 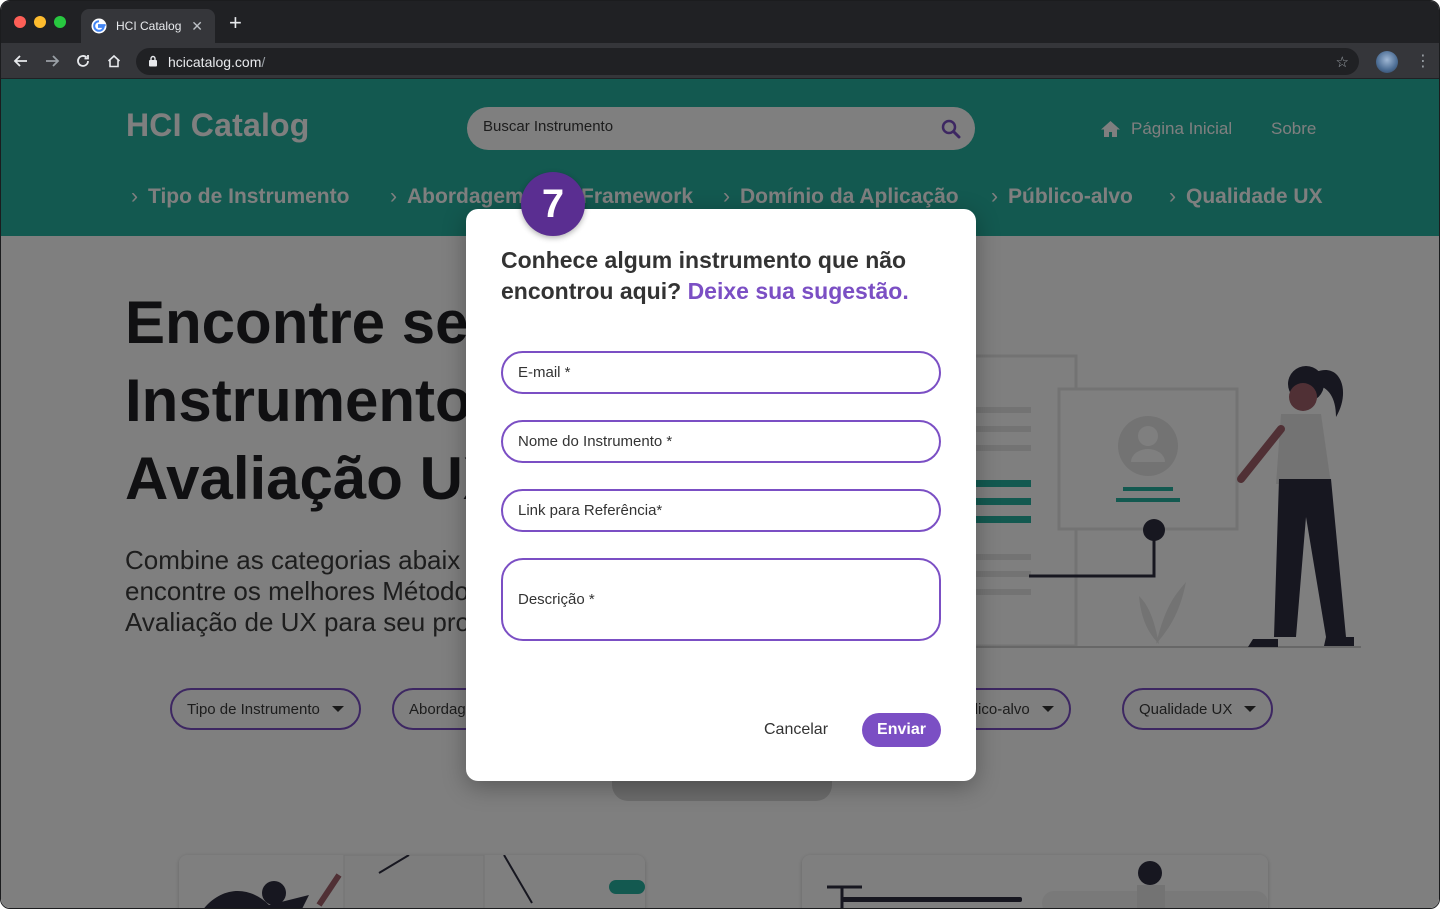 I want to click on reload-icon, so click(x=83, y=61).